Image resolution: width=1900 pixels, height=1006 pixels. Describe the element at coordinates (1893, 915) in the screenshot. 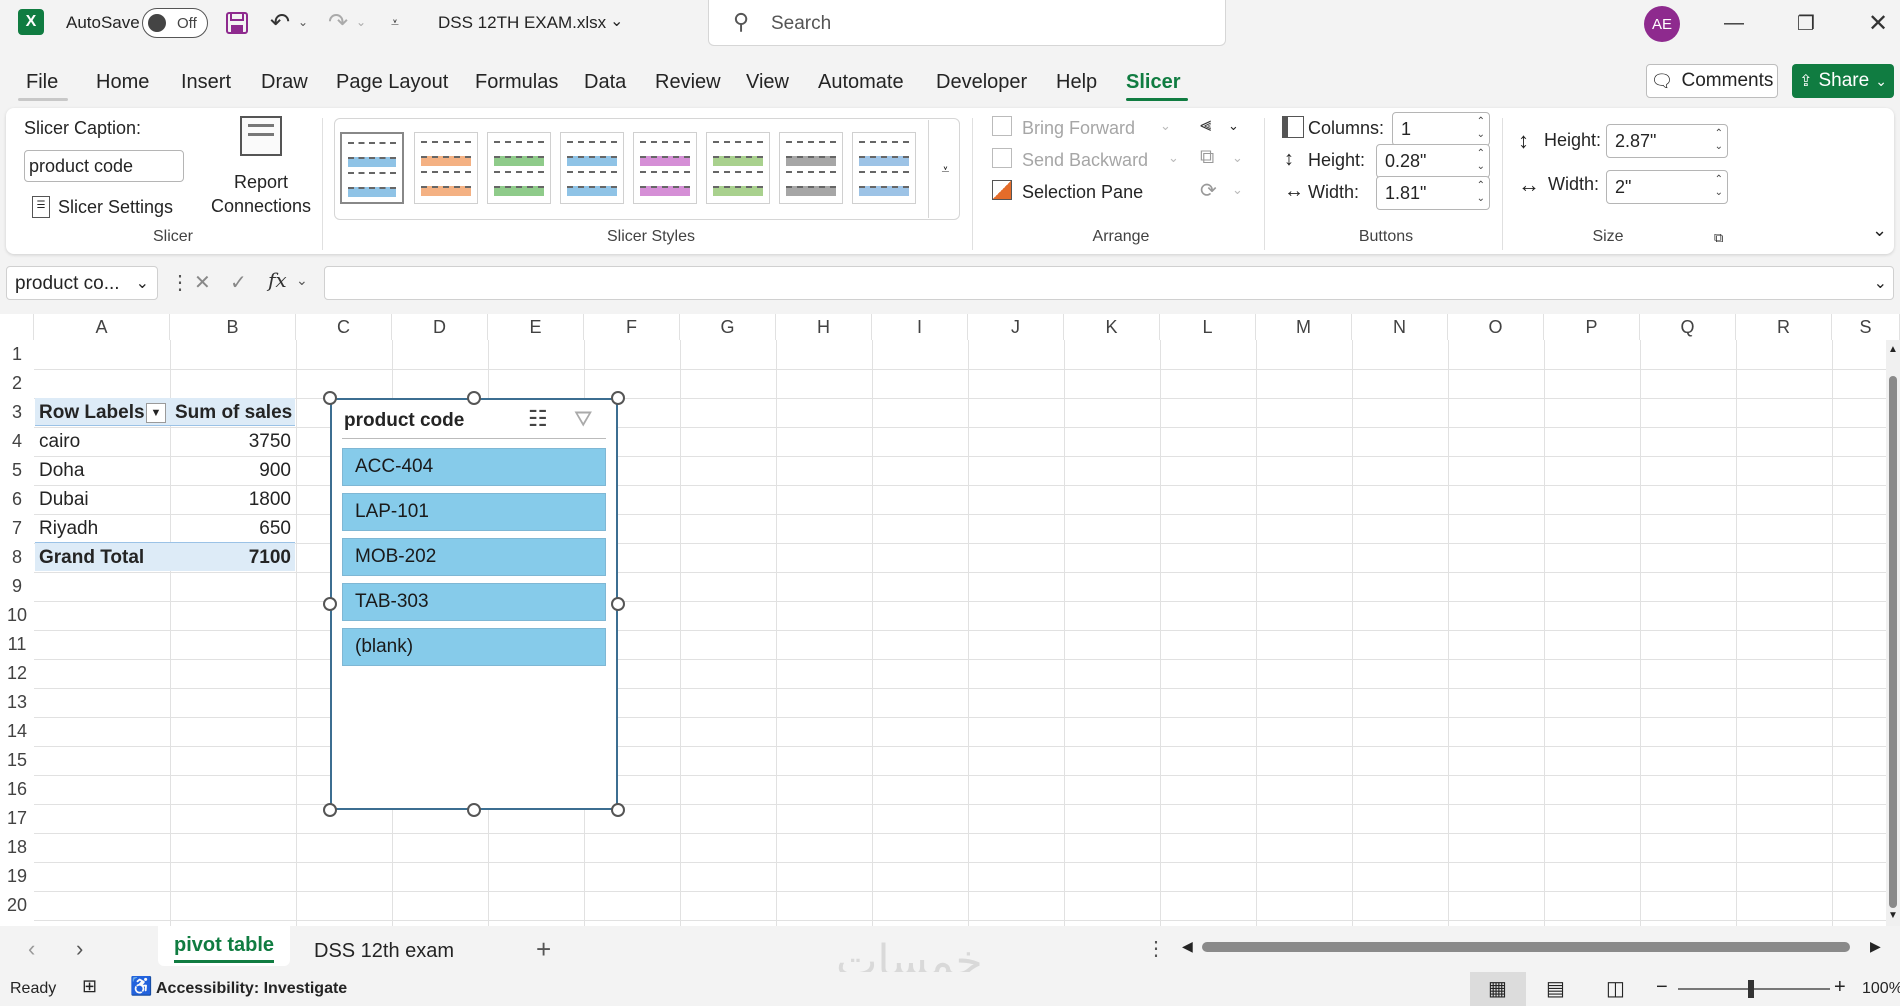

I see `scroll-down-icon: ▼` at that location.